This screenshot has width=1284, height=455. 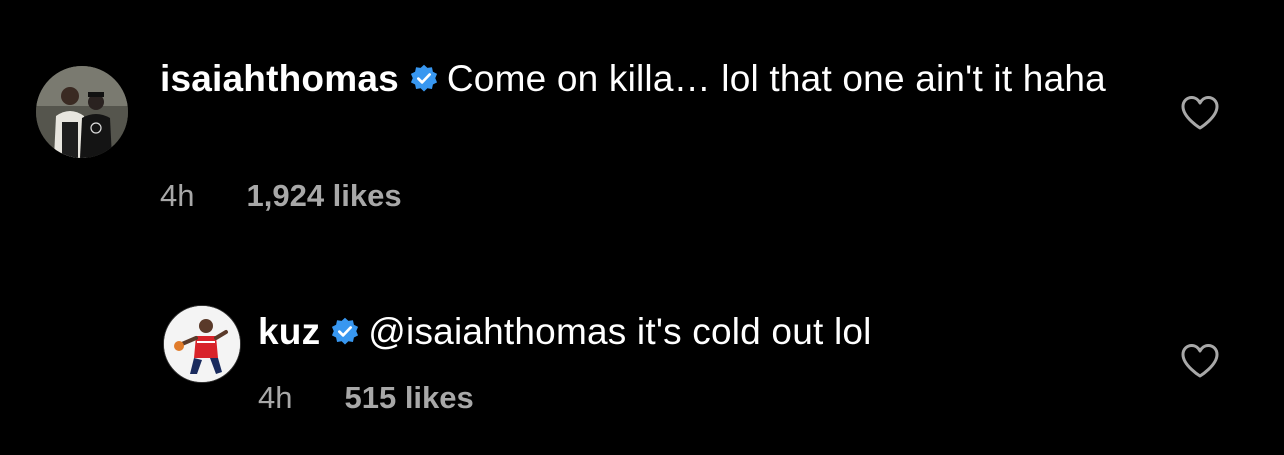 I want to click on username: kuz, so click(x=289, y=331).